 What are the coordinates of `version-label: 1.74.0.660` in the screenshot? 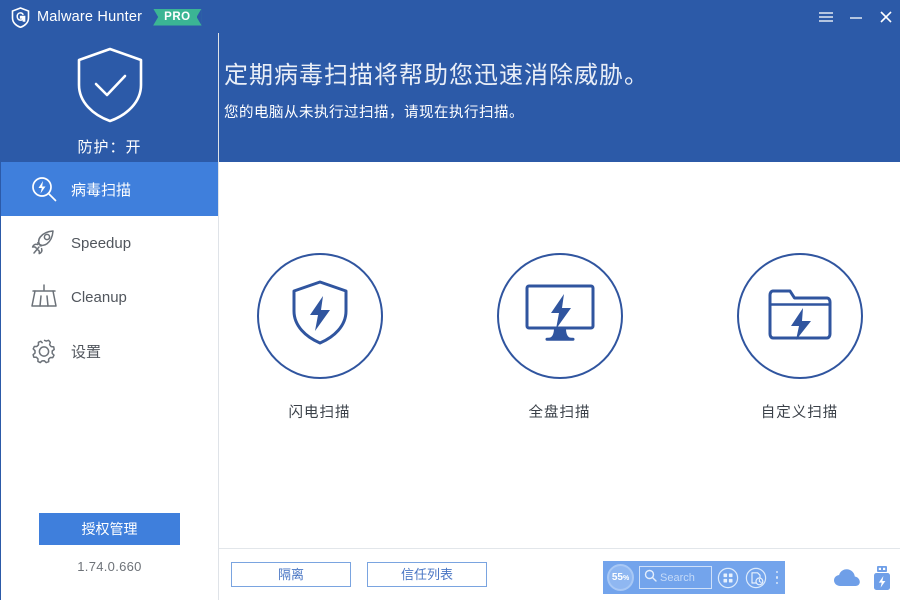 It's located at (109, 566).